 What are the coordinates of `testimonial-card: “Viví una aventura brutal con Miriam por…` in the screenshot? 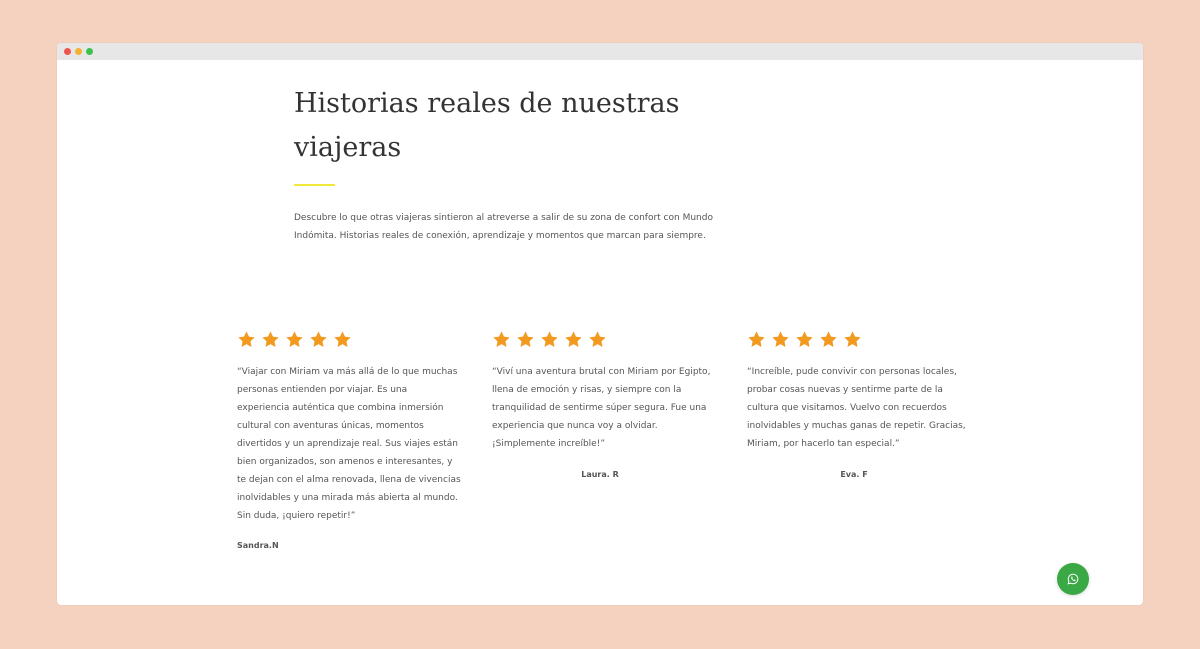 It's located at (604, 404).